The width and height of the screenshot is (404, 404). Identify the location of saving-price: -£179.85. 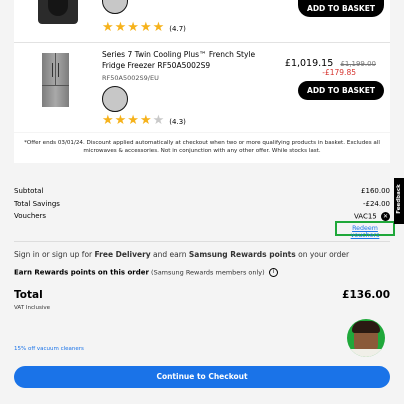
(339, 72).